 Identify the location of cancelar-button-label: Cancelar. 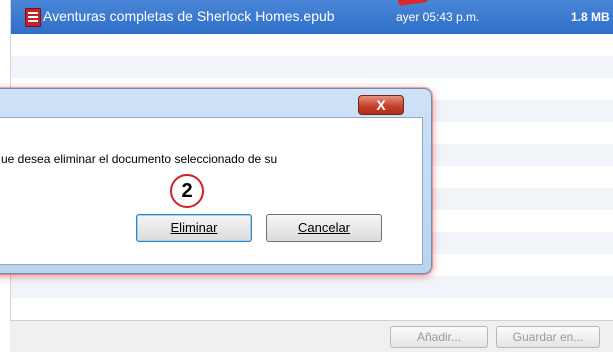
(324, 227).